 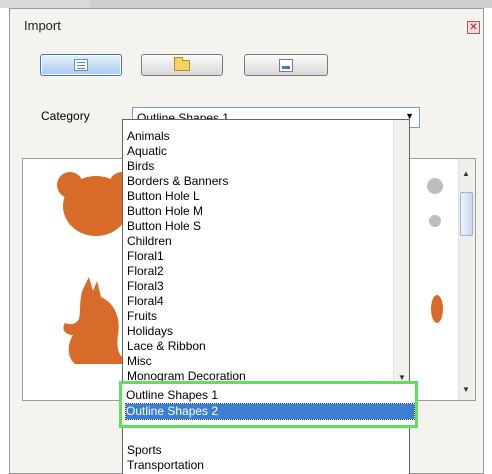 I want to click on category-label: Category, so click(x=65, y=116).